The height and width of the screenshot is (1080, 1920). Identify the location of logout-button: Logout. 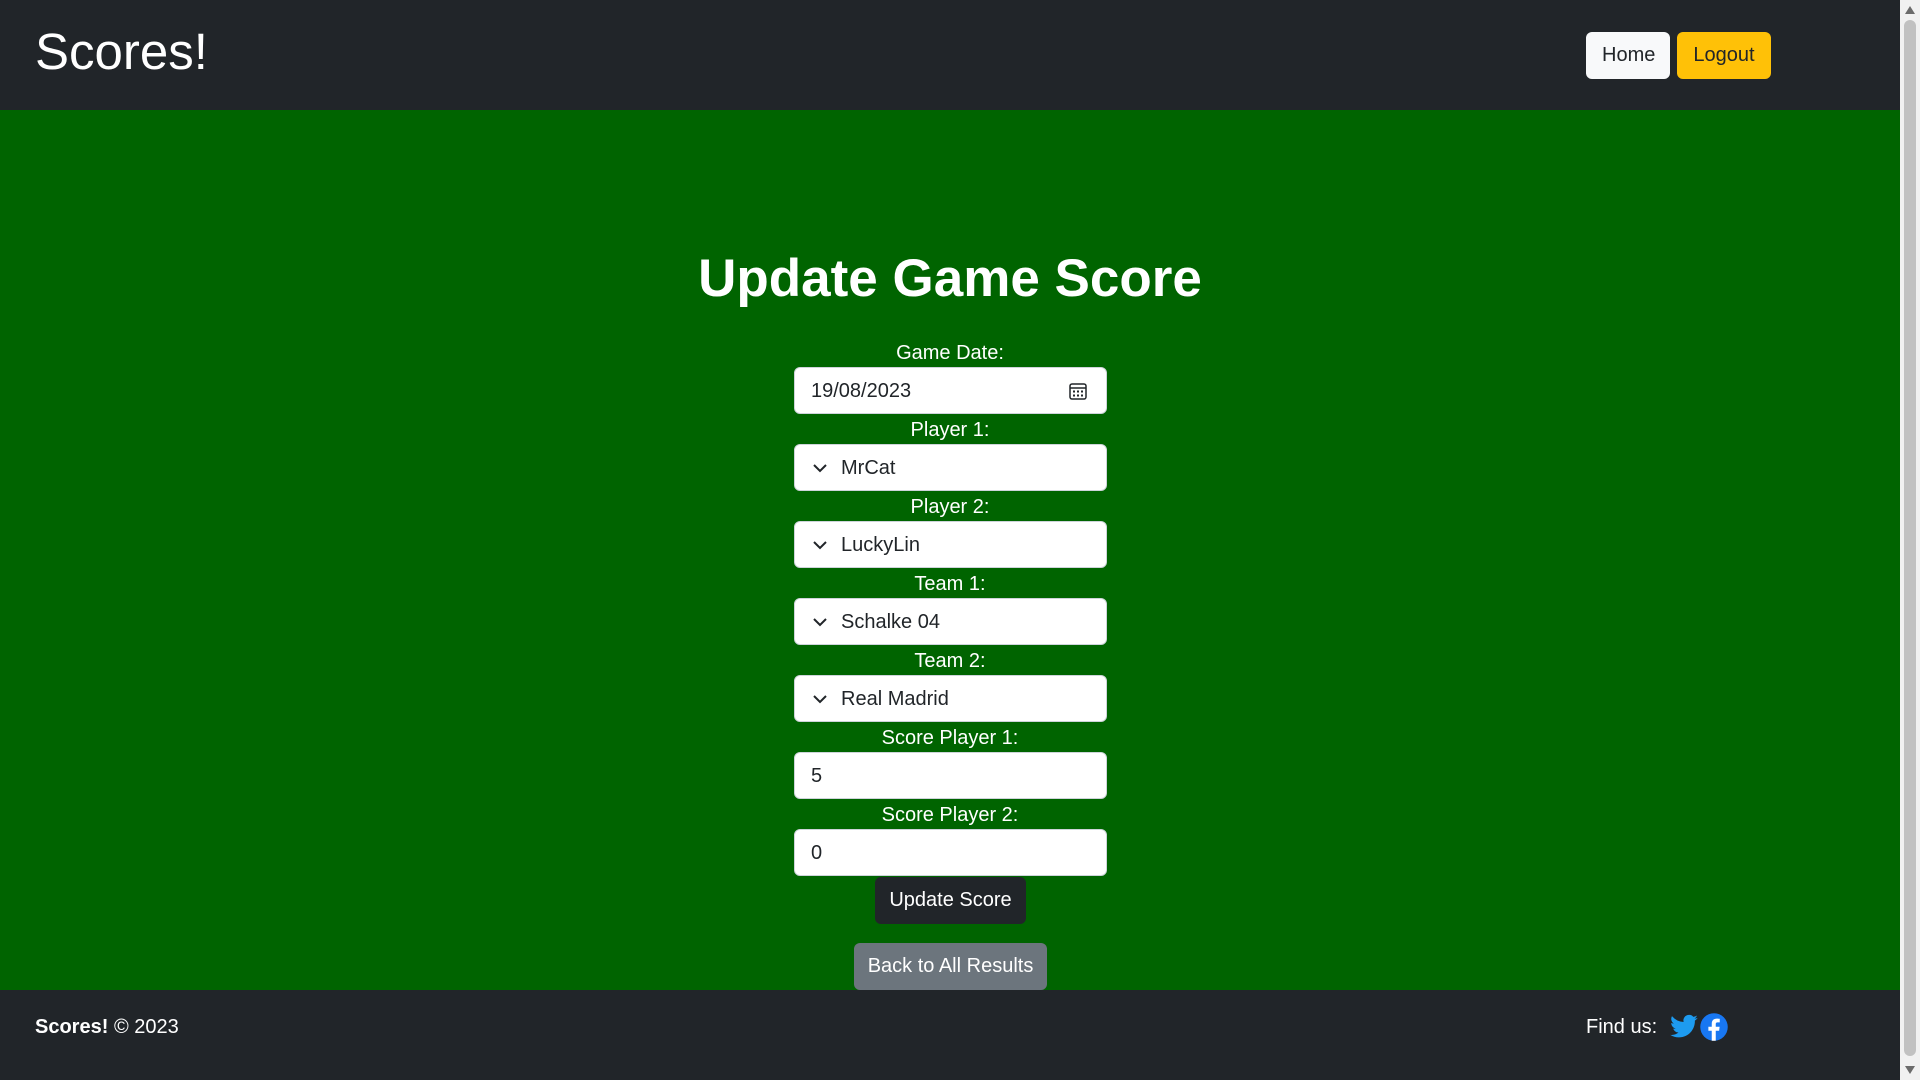
(1724, 55).